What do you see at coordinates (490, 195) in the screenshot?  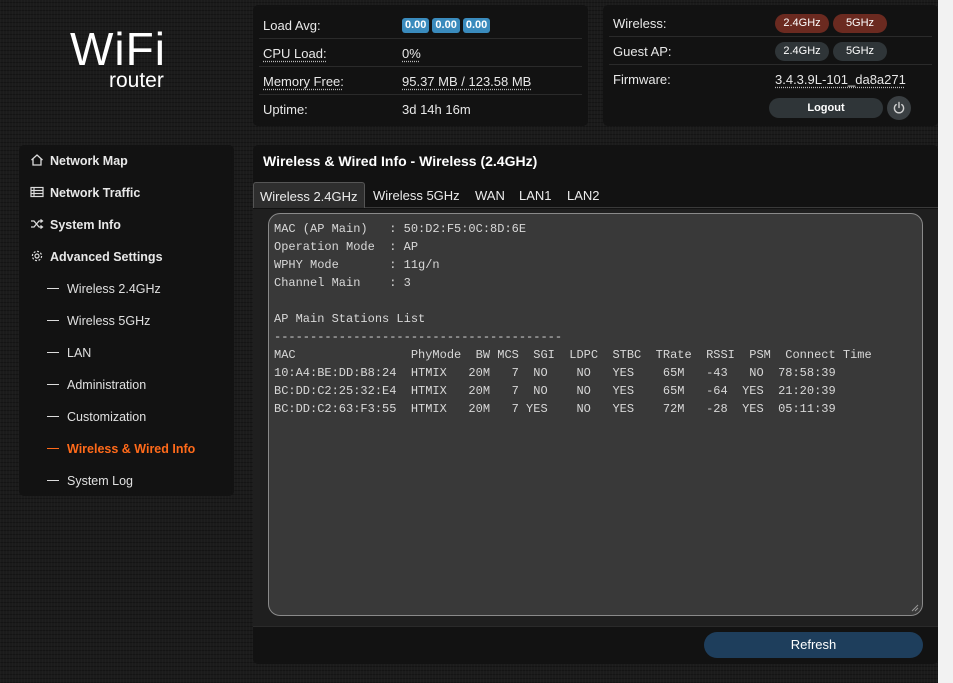 I see `tab-wan: WAN` at bounding box center [490, 195].